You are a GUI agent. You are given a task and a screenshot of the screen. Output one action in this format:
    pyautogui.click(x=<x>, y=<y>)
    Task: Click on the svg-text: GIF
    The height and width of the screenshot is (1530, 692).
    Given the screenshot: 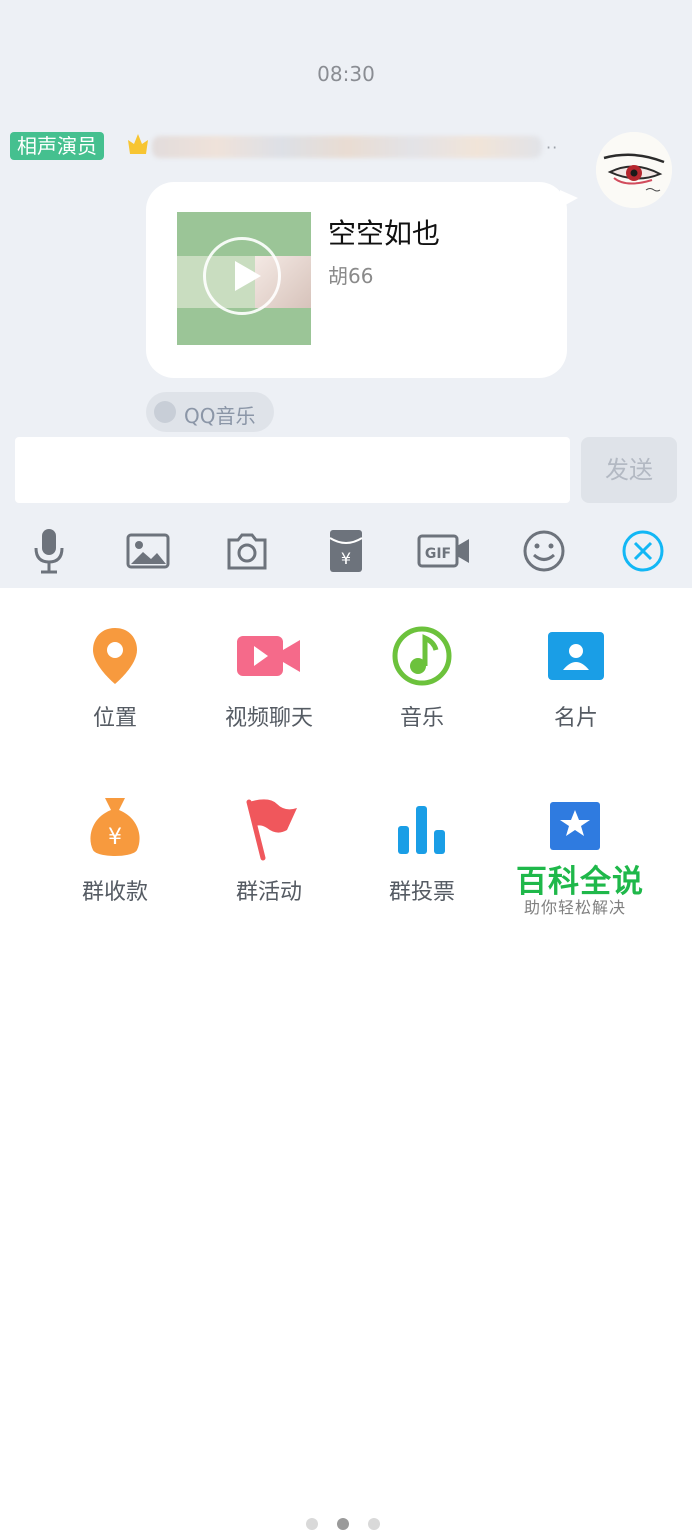 What is the action you would take?
    pyautogui.click(x=438, y=554)
    